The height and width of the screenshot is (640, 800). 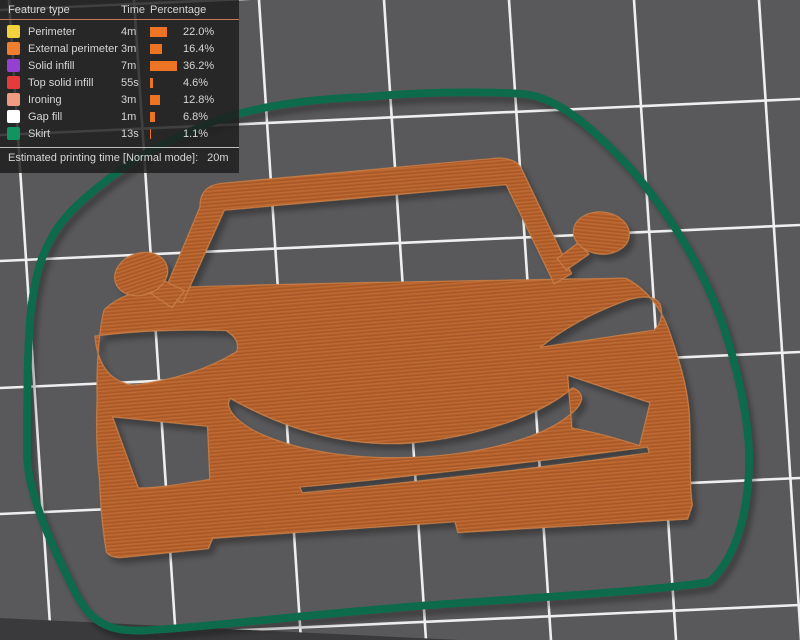 What do you see at coordinates (196, 82) in the screenshot?
I see `feature-percentage: 4.6%` at bounding box center [196, 82].